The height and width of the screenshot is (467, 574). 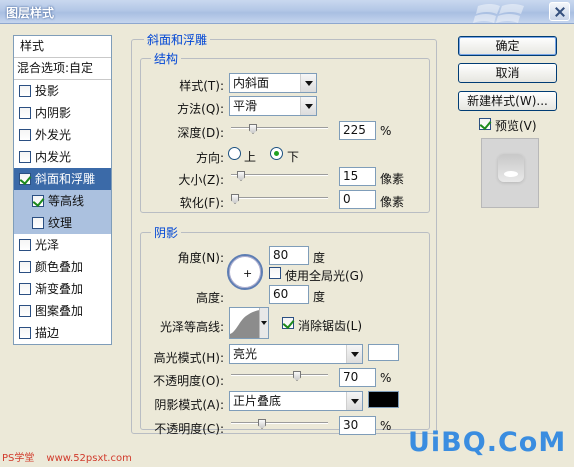 I want to click on style-list-item: 内发光, so click(x=62, y=157).